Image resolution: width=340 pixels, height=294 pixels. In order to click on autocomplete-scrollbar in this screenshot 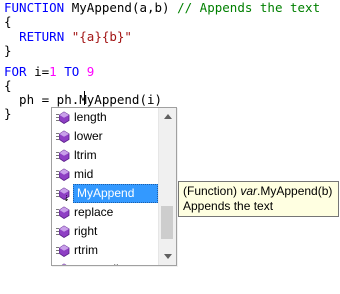, I will do `click(167, 186)`.